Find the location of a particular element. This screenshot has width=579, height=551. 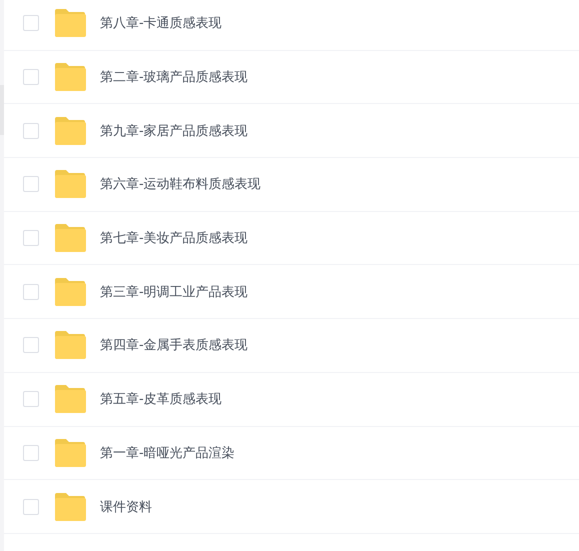

folder-name: 第八章-卡通质感表现 is located at coordinates (161, 23).